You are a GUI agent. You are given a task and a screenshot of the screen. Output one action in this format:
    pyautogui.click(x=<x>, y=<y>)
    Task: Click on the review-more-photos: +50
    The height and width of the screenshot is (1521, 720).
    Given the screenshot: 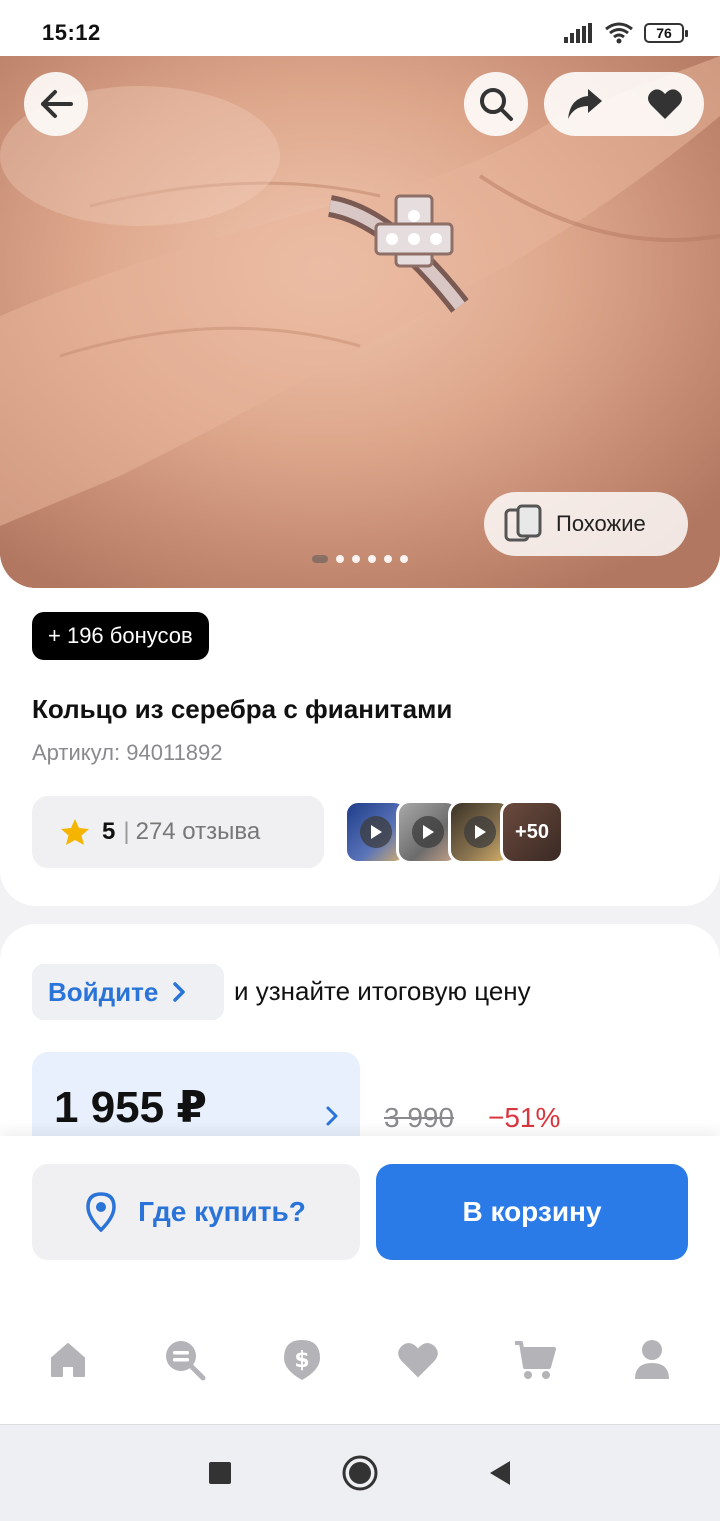 What is the action you would take?
    pyautogui.click(x=532, y=832)
    